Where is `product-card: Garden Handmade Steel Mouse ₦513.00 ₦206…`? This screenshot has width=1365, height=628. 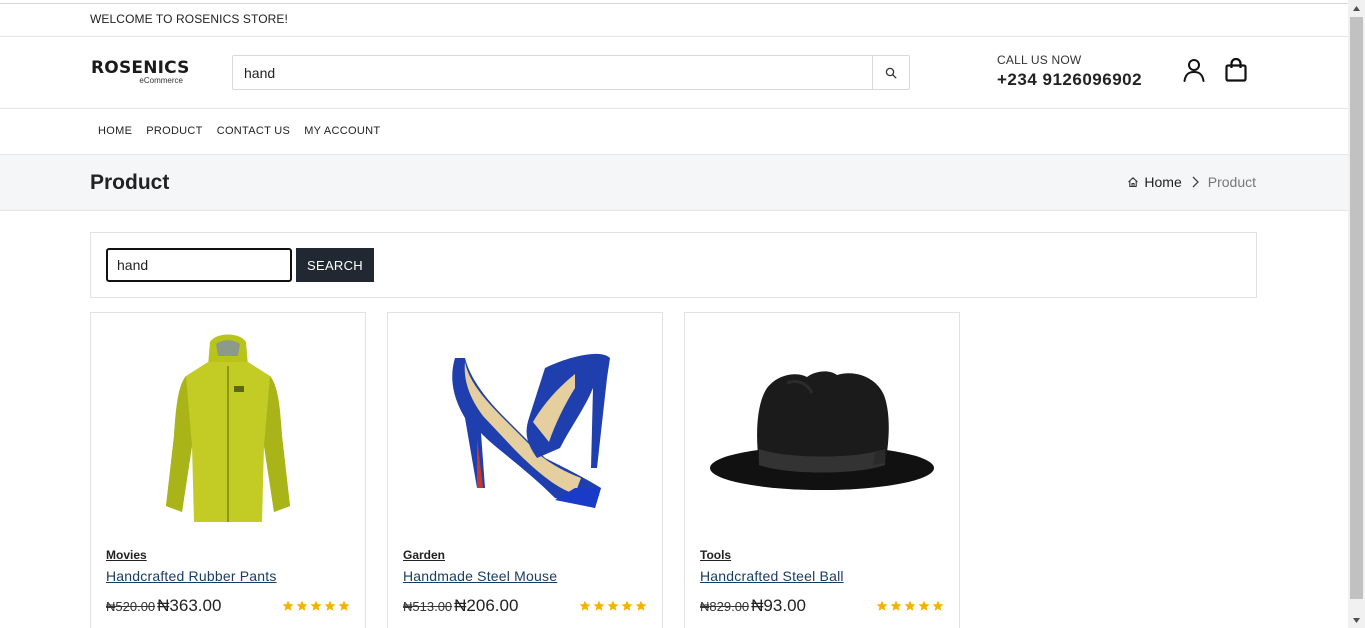 product-card: Garden Handmade Steel Mouse ₦513.00 ₦206… is located at coordinates (525, 470).